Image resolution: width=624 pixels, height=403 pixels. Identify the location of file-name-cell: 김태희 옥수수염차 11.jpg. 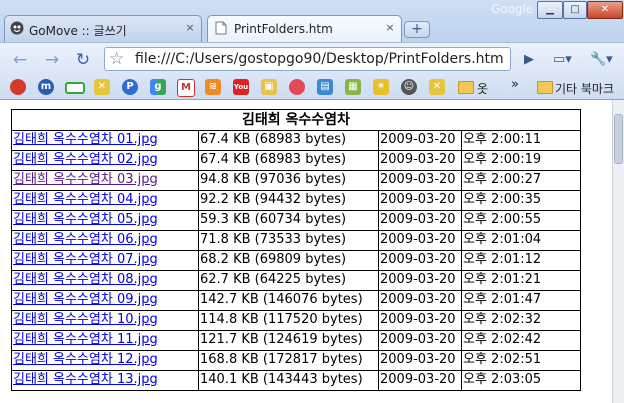
(105, 340).